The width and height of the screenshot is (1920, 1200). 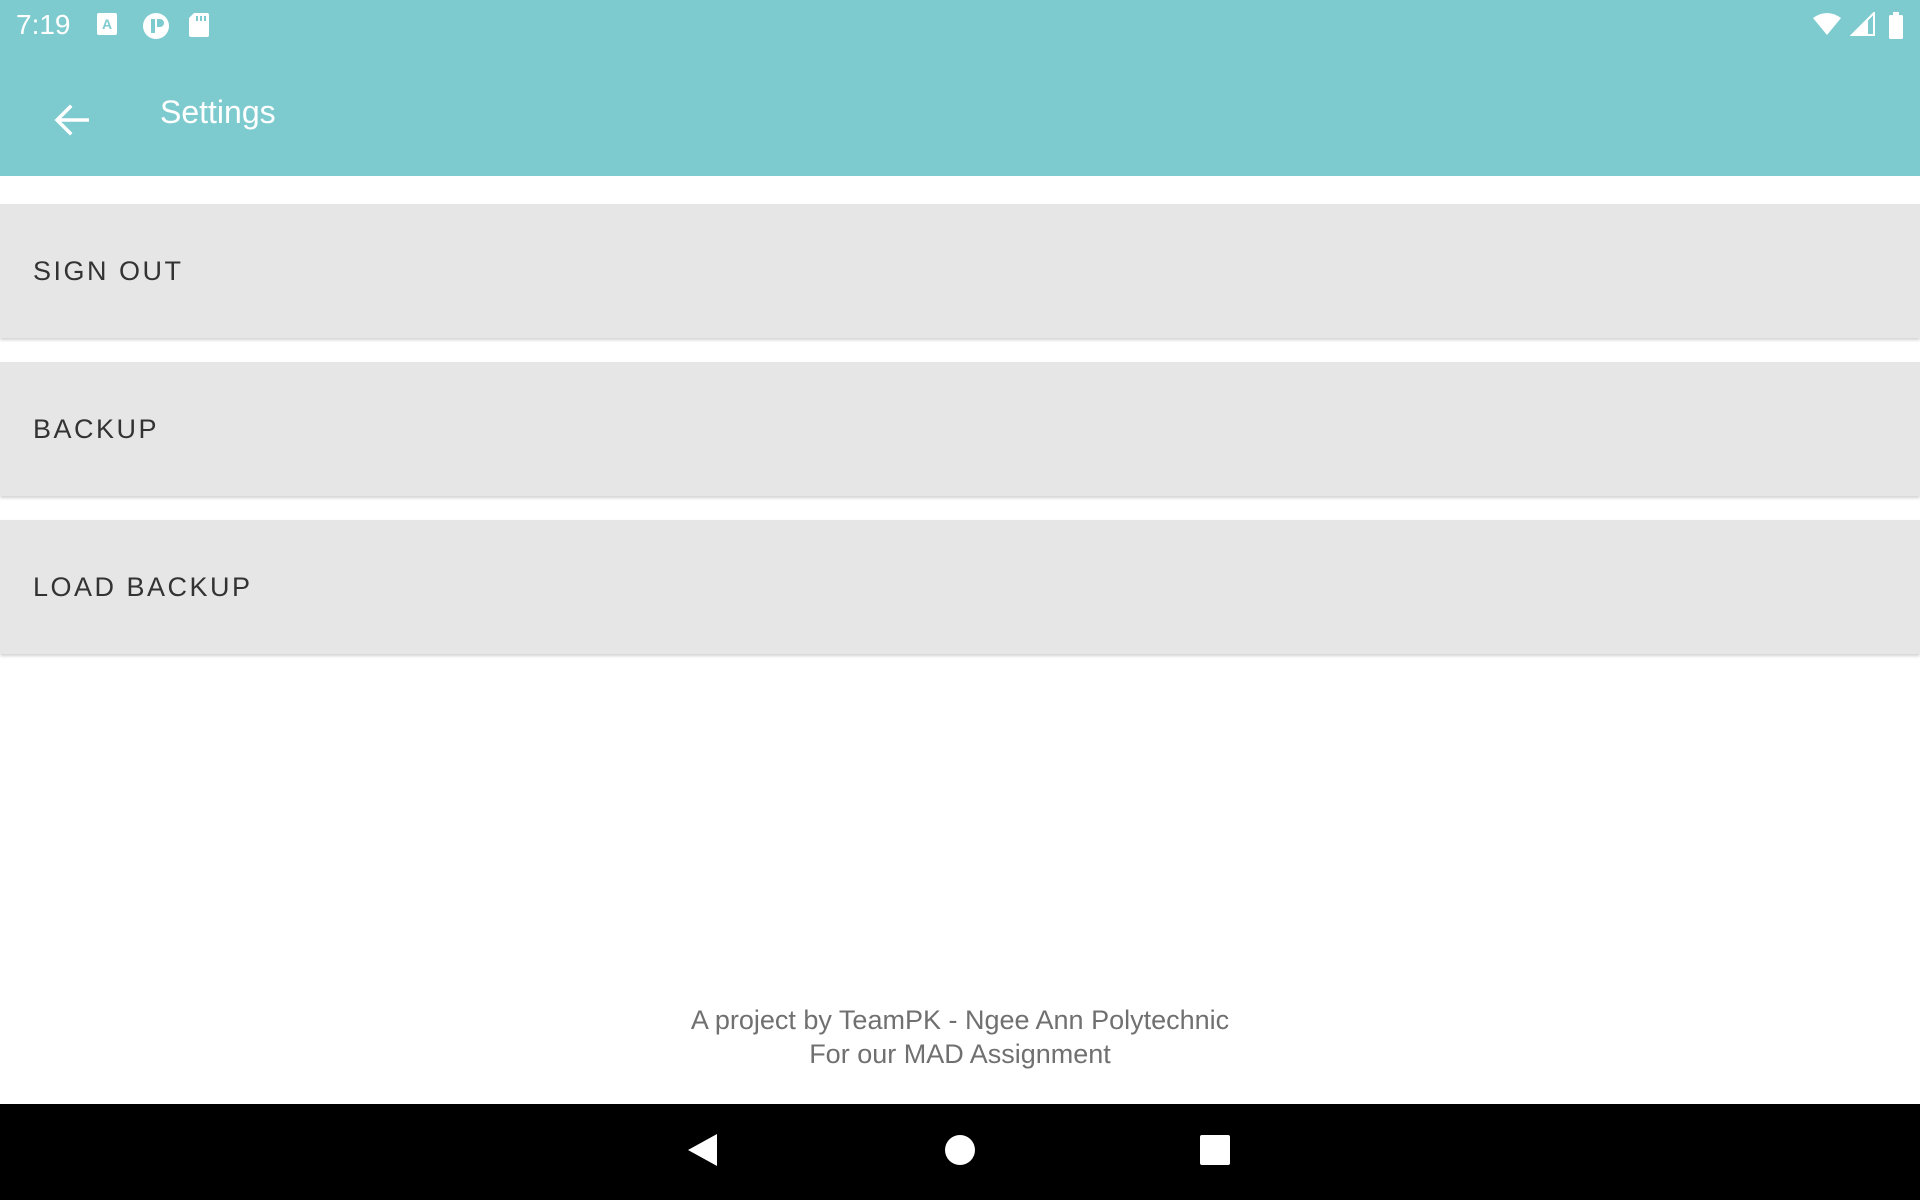 I want to click on app-bar: Settings, so click(x=960, y=113).